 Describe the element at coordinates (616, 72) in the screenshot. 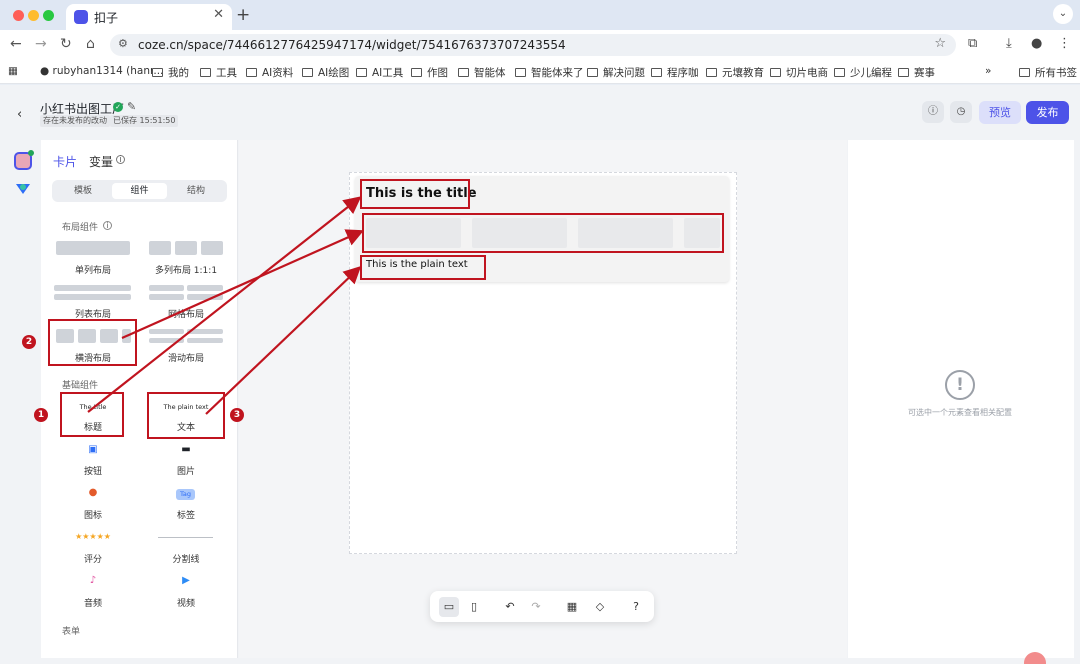

I see `bookmark-item: 解决问题` at that location.